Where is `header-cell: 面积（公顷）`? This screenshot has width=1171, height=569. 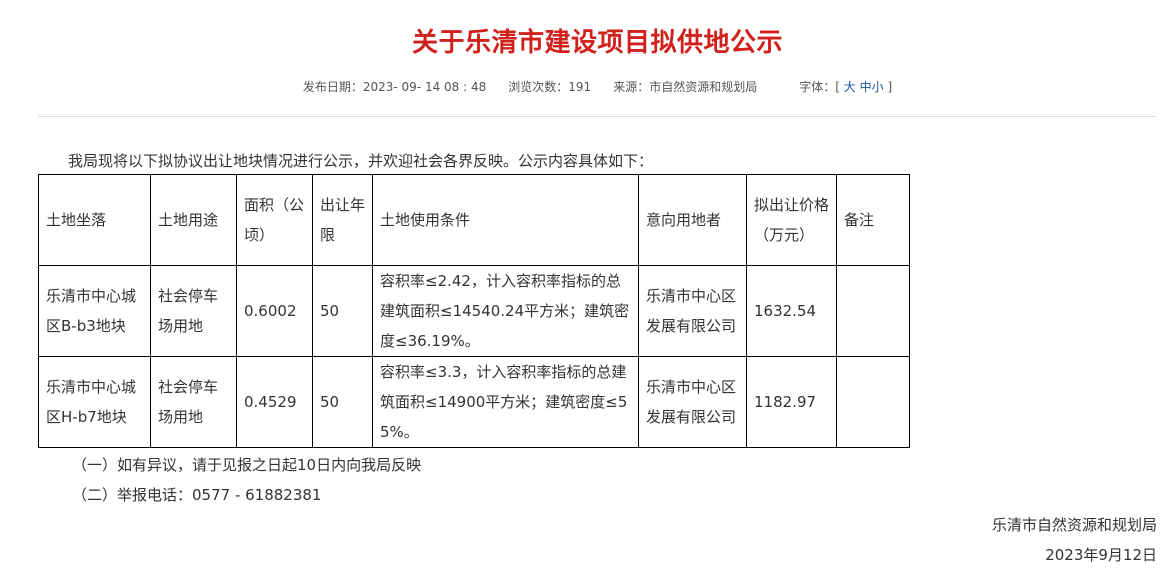
header-cell: 面积（公顷） is located at coordinates (274, 220).